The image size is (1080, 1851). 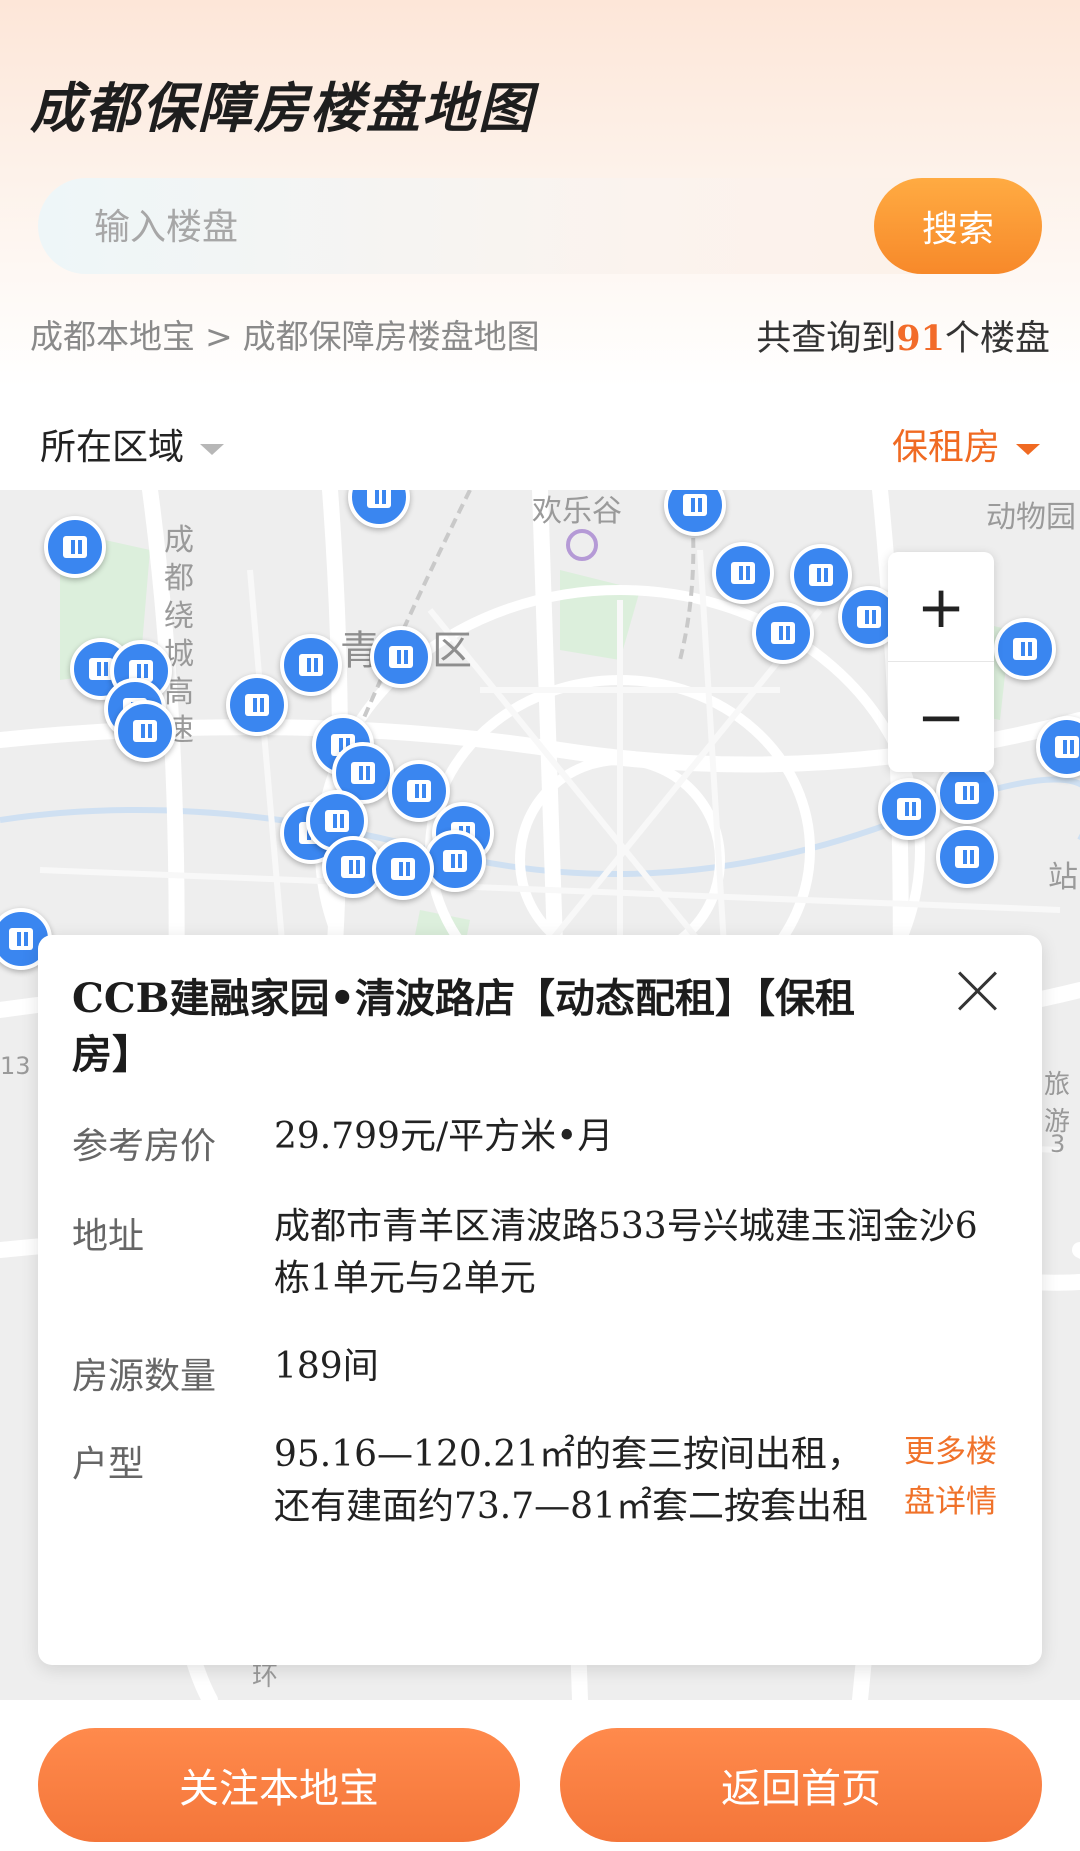 What do you see at coordinates (144, 1376) in the screenshot?
I see `room-count-label: 房源数量` at bounding box center [144, 1376].